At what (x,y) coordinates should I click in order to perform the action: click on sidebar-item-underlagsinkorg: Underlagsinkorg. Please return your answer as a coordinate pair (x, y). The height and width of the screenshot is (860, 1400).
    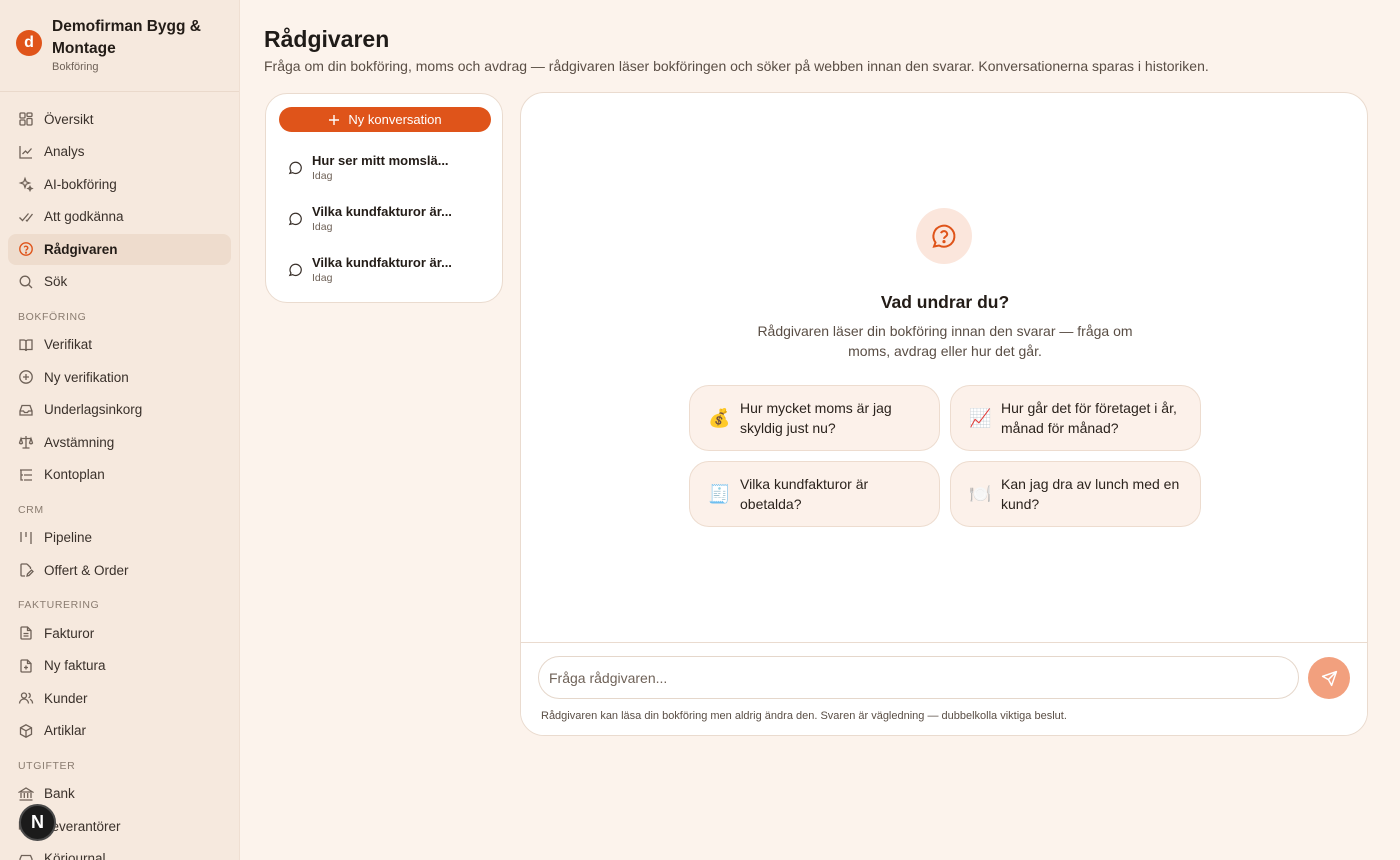
    Looking at the image, I should click on (119, 409).